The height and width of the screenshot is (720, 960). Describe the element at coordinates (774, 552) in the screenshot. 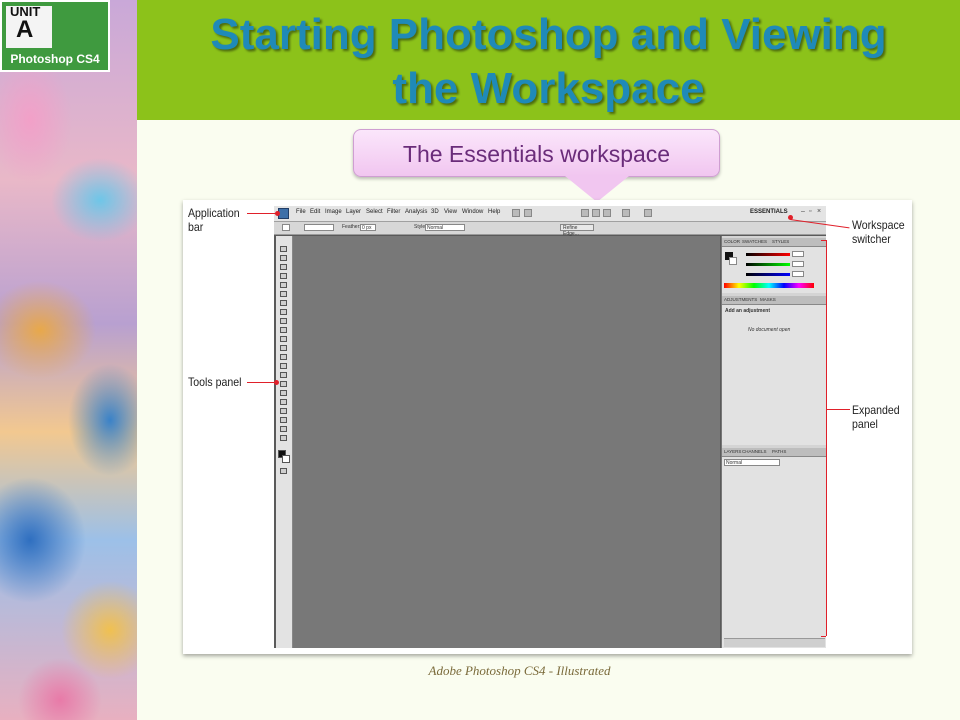

I see `layers-panel: Normal` at that location.